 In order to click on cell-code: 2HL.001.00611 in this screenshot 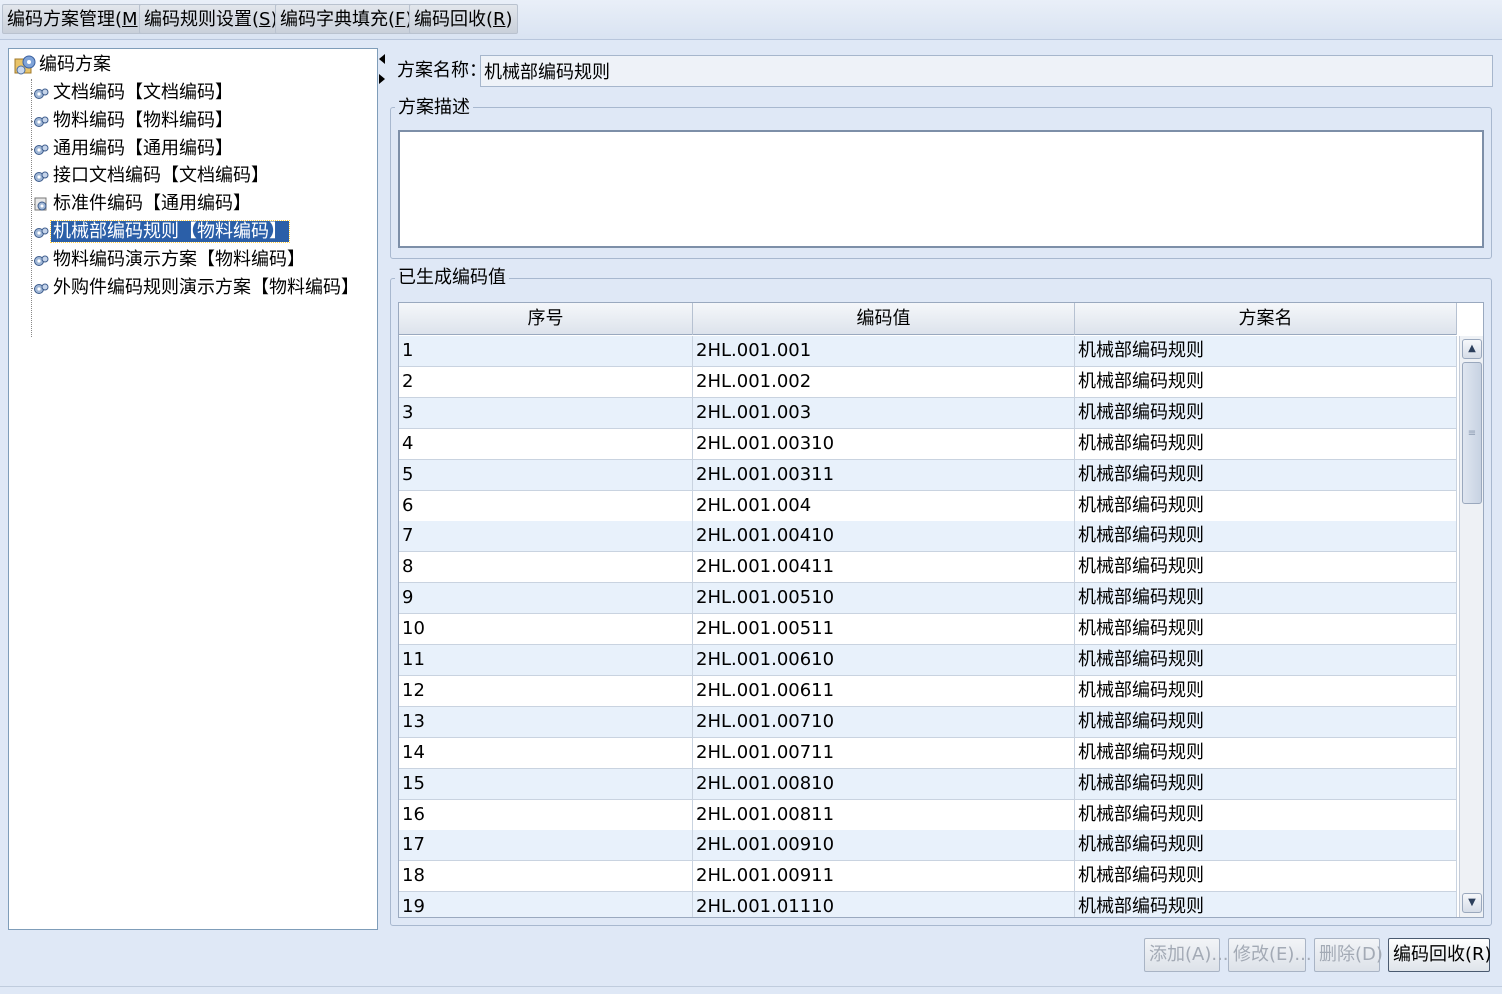, I will do `click(884, 690)`.